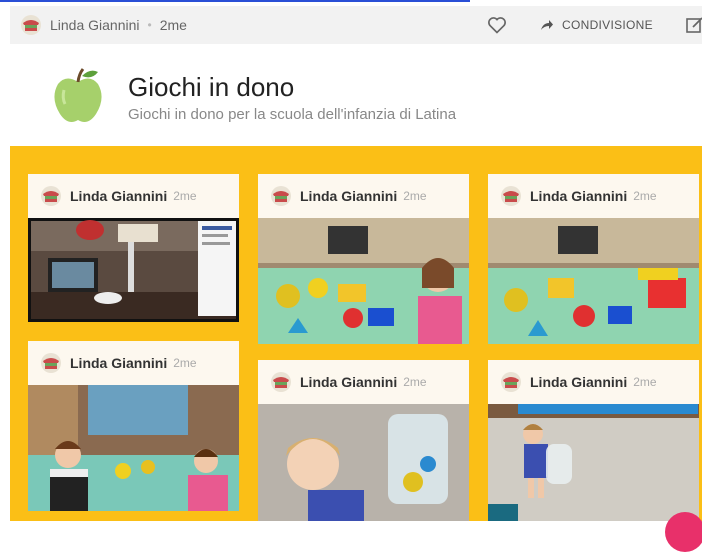 The image size is (702, 552). Describe the element at coordinates (547, 25) in the screenshot. I see `share-arrow-icon` at that location.